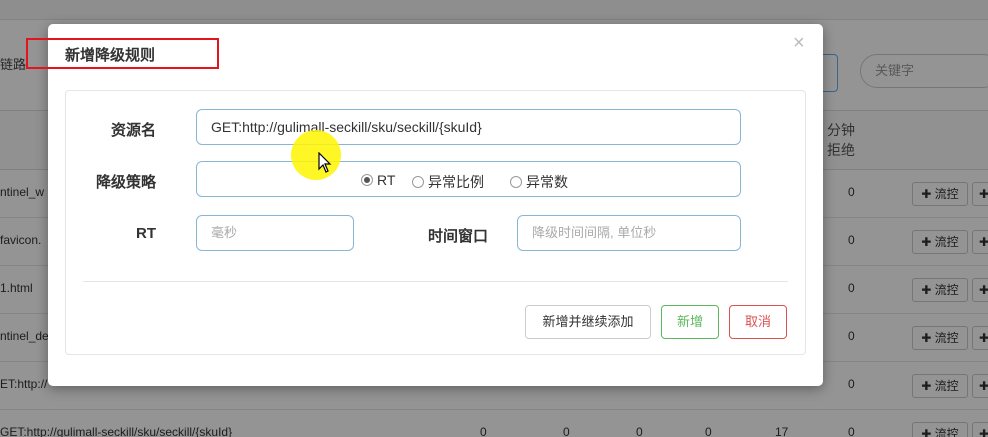 Image resolution: width=988 pixels, height=437 pixels. Describe the element at coordinates (386, 180) in the screenshot. I see `radio-rt-label: RT` at that location.